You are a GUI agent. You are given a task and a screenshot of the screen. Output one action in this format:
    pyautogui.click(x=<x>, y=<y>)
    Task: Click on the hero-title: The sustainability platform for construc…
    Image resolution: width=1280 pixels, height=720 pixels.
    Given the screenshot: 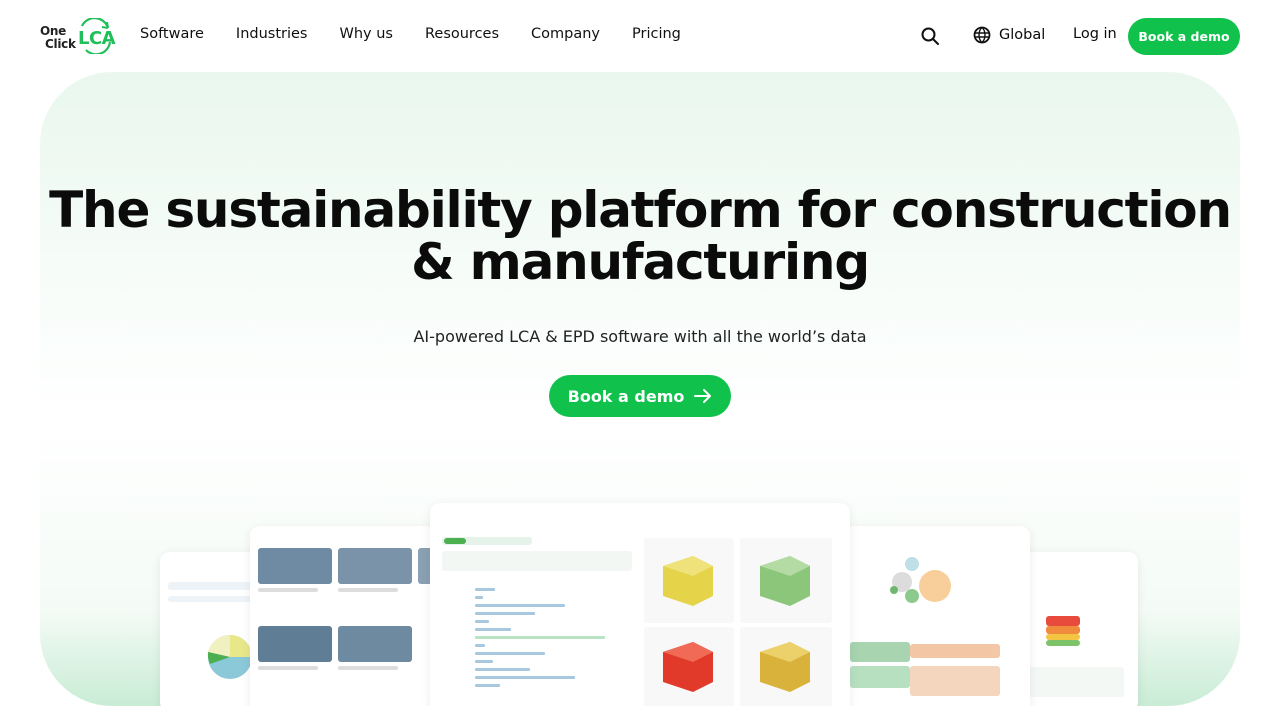 What is the action you would take?
    pyautogui.click(x=640, y=236)
    